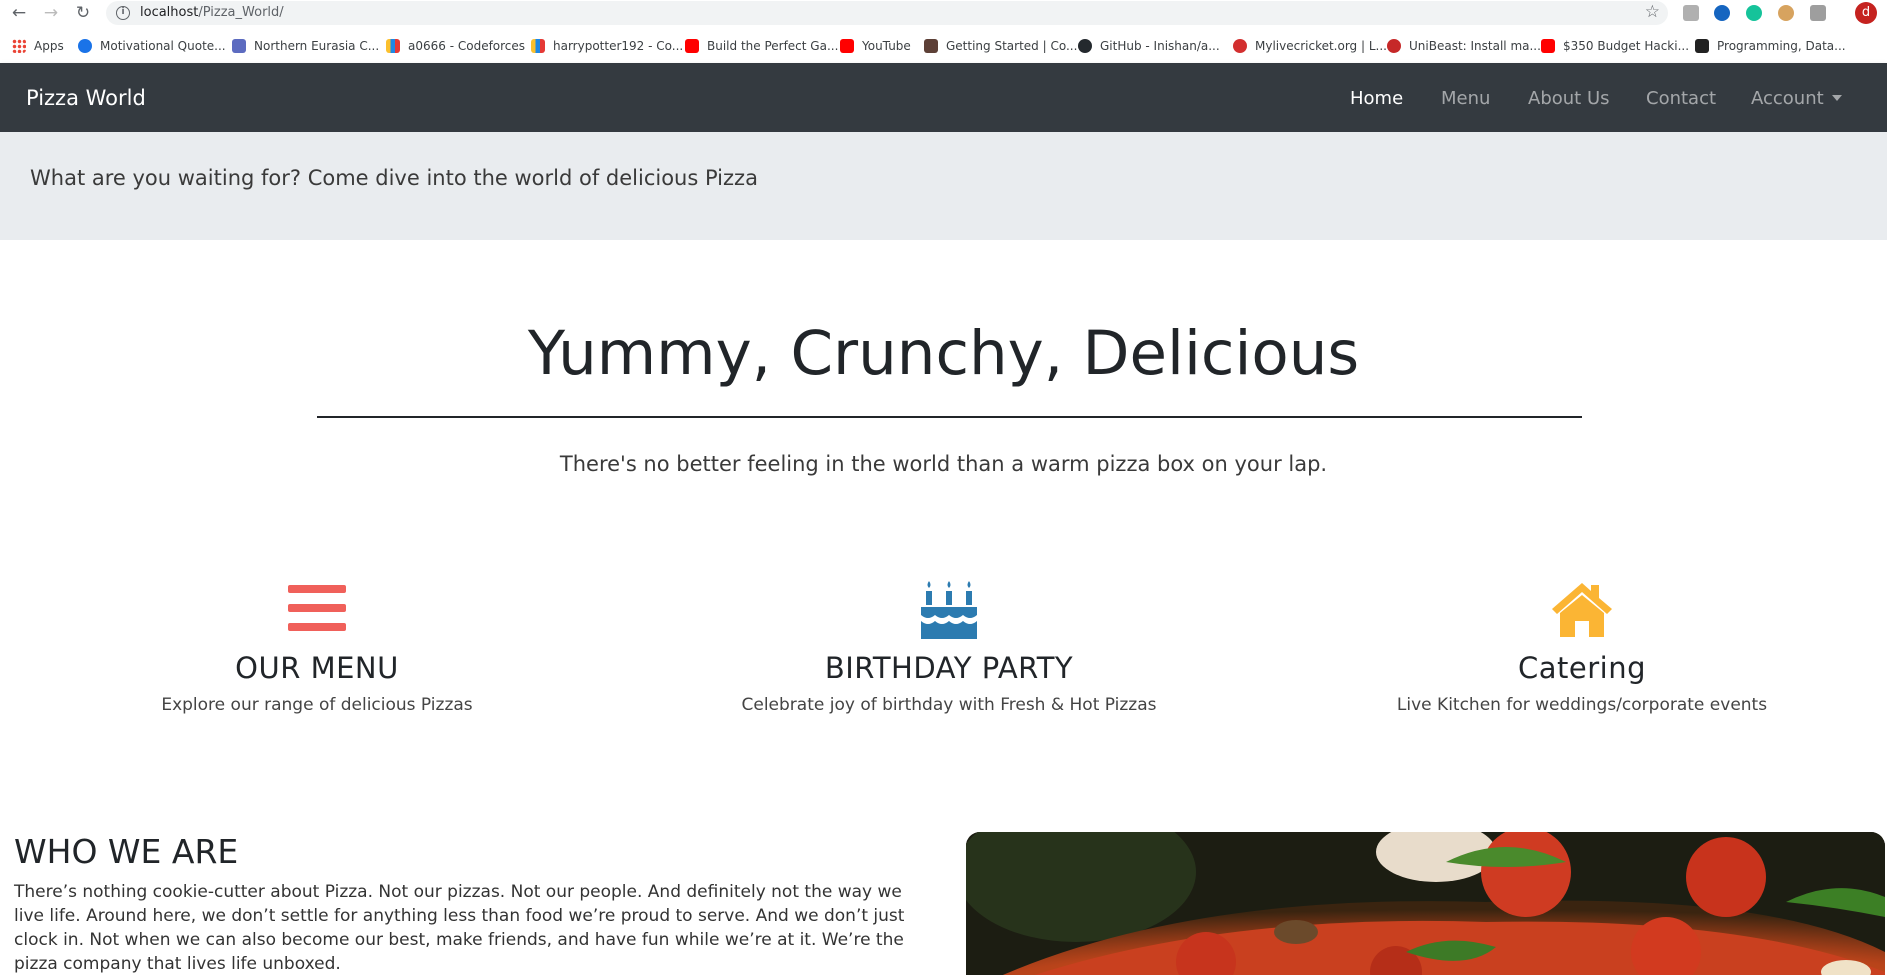 This screenshot has height=975, width=1887. Describe the element at coordinates (1581, 668) in the screenshot. I see `feature-title: Catering` at that location.